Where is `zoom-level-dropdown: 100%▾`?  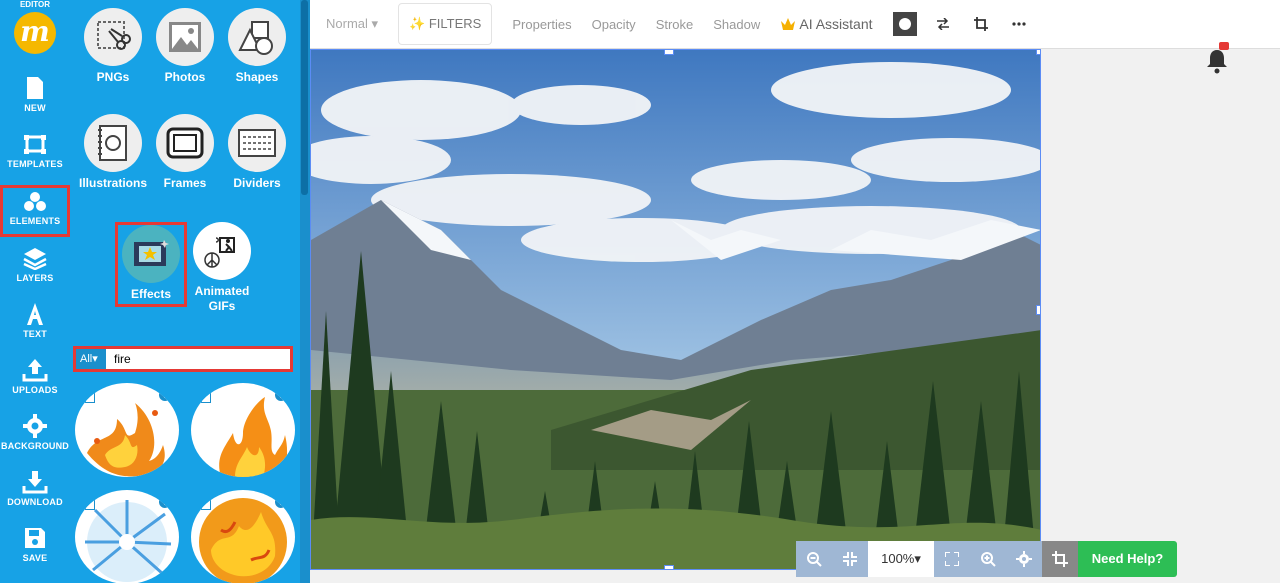 zoom-level-dropdown: 100%▾ is located at coordinates (901, 559).